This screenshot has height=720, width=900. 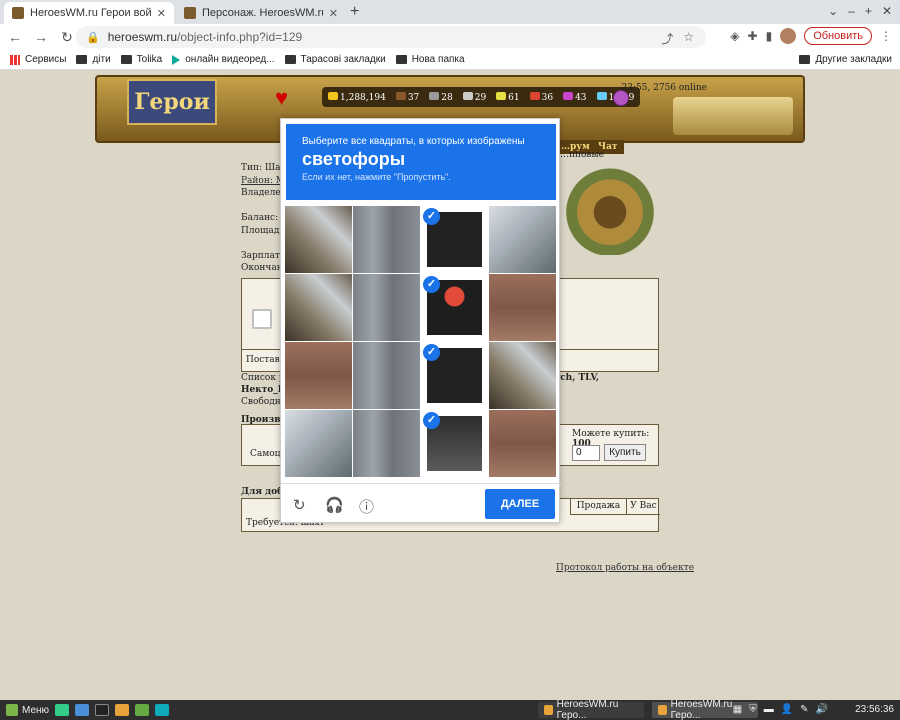 I want to click on update-button: Обновить, so click(x=838, y=36).